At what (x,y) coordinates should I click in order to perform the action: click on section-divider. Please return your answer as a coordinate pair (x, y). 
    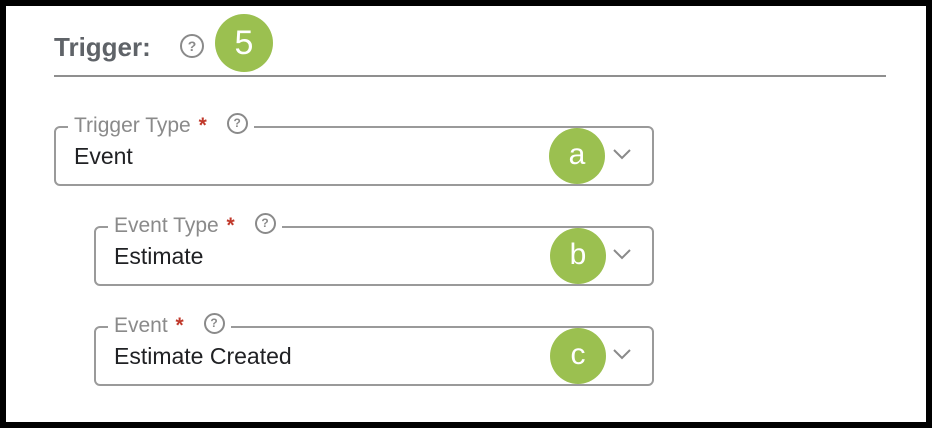
    Looking at the image, I should click on (470, 76).